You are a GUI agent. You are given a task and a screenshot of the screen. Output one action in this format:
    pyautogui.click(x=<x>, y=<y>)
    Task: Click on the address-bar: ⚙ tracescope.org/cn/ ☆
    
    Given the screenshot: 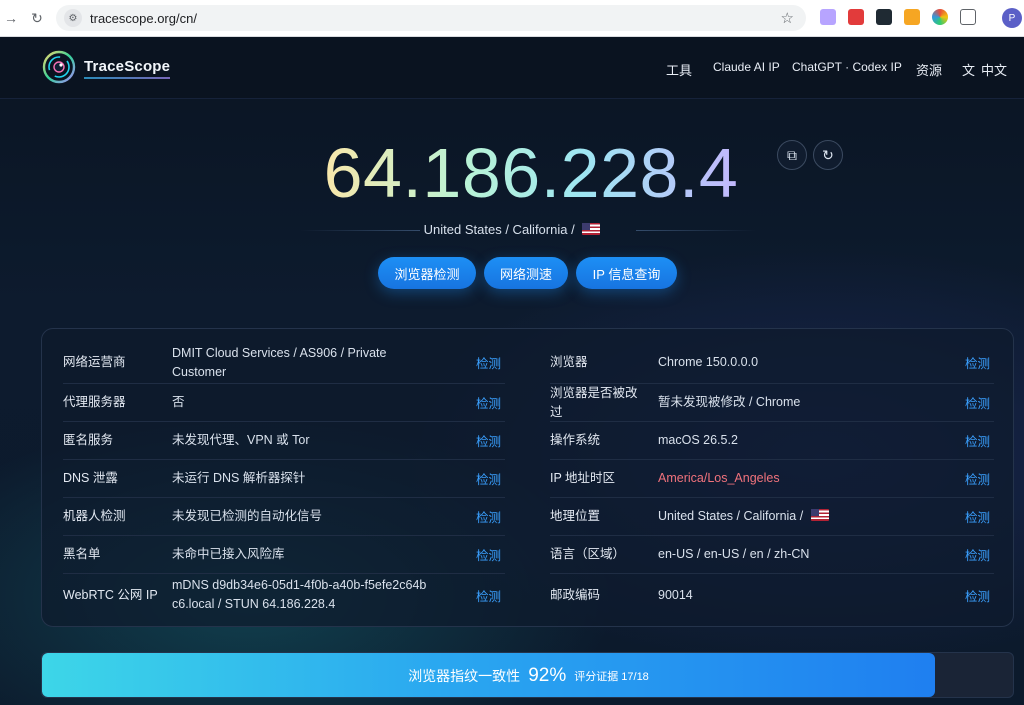 What is the action you would take?
    pyautogui.click(x=431, y=18)
    